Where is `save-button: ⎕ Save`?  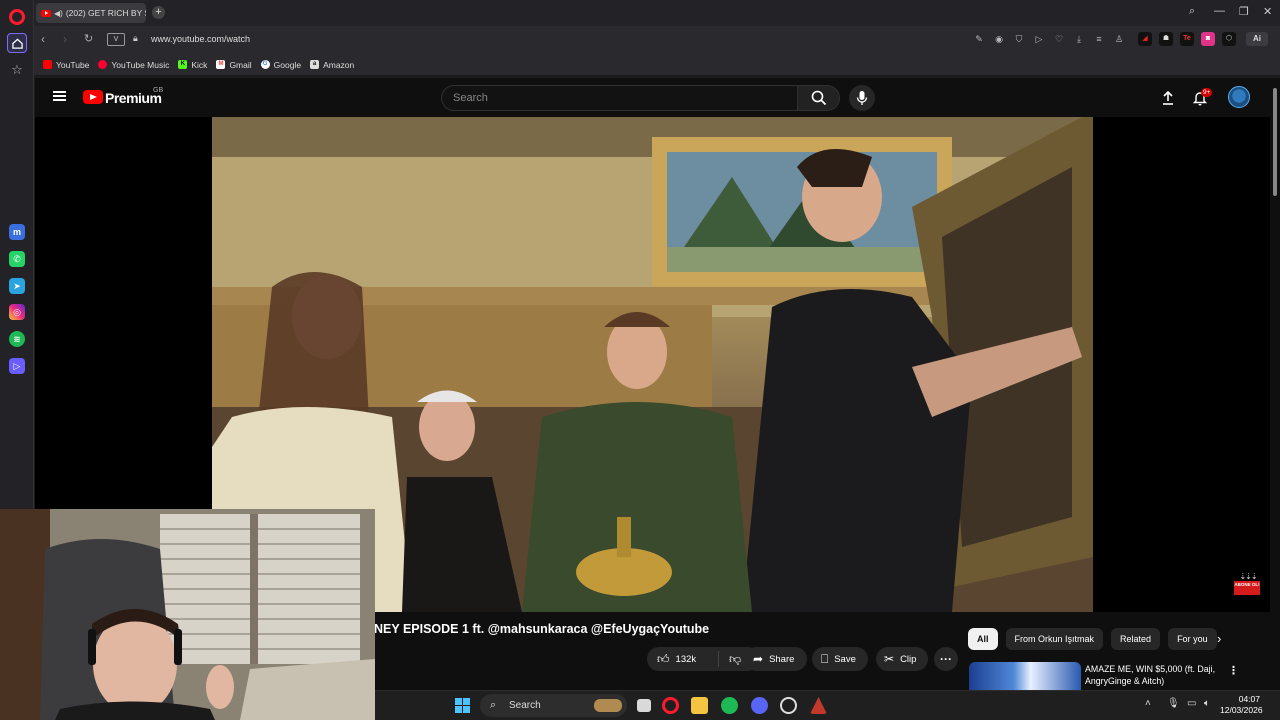 save-button: ⎕ Save is located at coordinates (840, 659).